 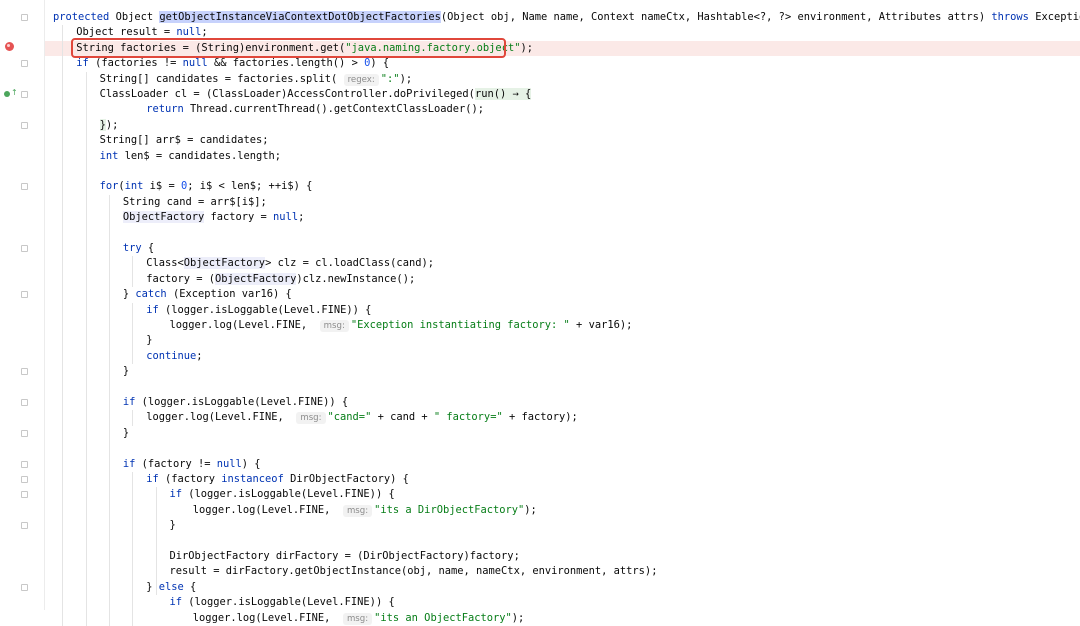 What do you see at coordinates (562, 587) in the screenshot?
I see `code-line: } else {` at bounding box center [562, 587].